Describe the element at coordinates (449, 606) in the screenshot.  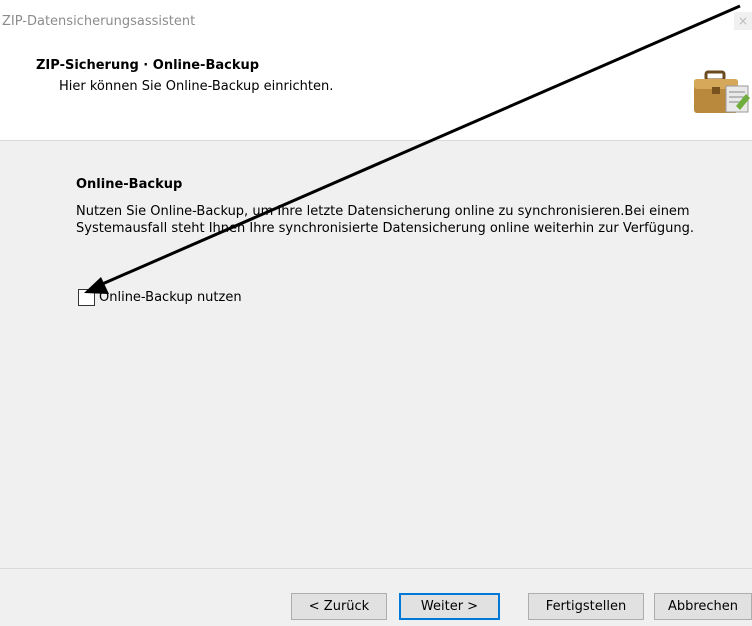
I see `next-button: Weiter >` at that location.